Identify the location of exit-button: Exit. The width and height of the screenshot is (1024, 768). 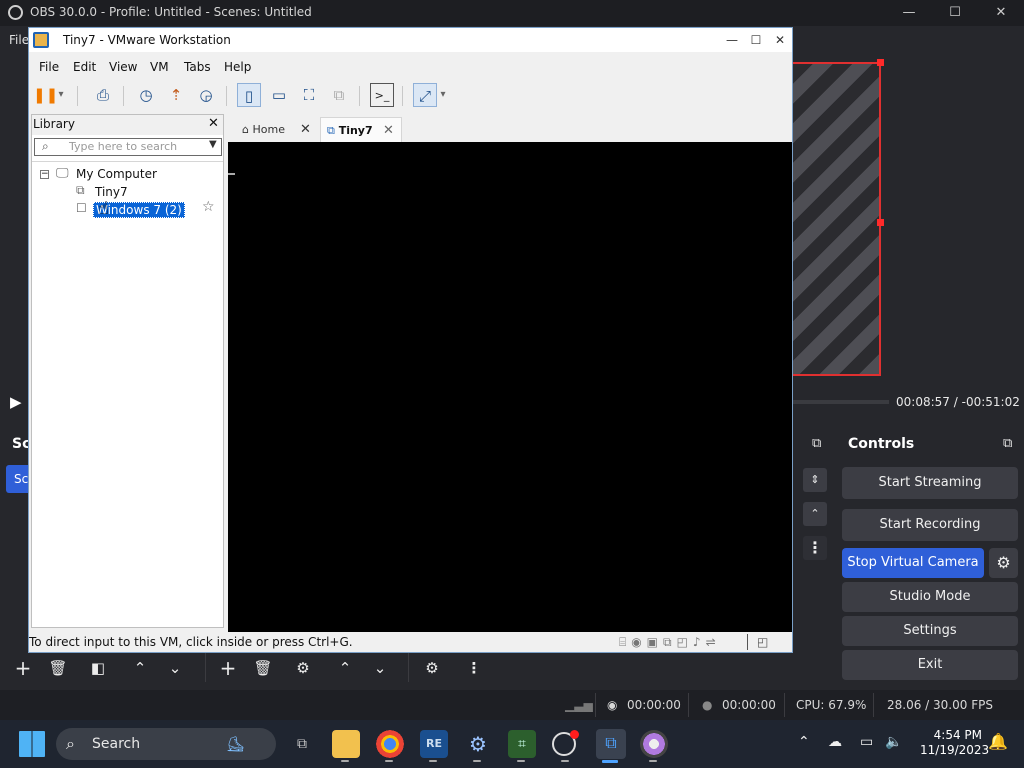
(930, 665).